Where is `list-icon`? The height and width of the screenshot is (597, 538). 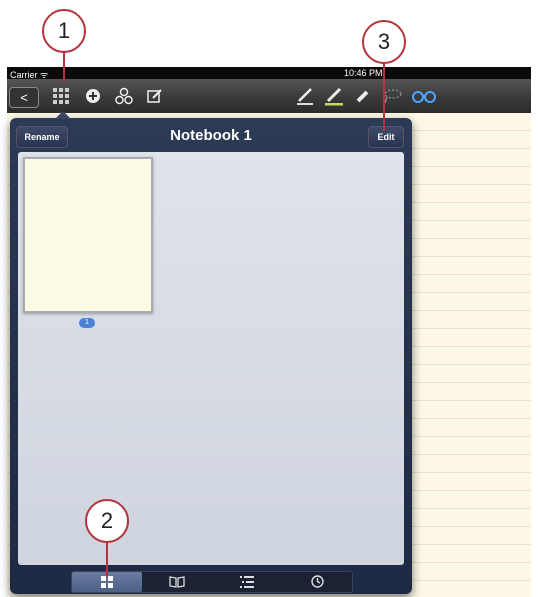 list-icon is located at coordinates (247, 582).